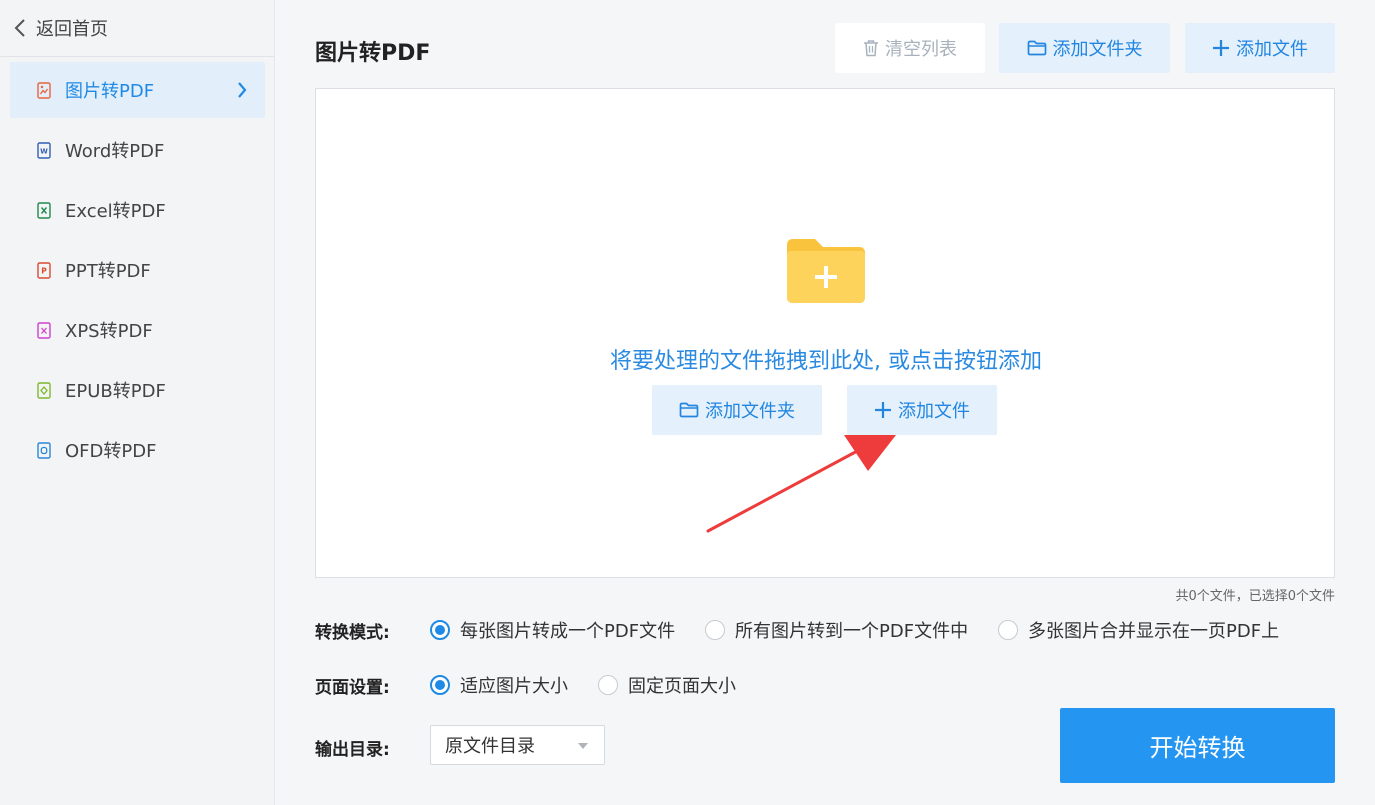 This screenshot has height=805, width=1375. Describe the element at coordinates (826, 361) in the screenshot. I see `drop-hint-text: 将要处理的文件拖拽到此处, 或点击按钮添加` at that location.